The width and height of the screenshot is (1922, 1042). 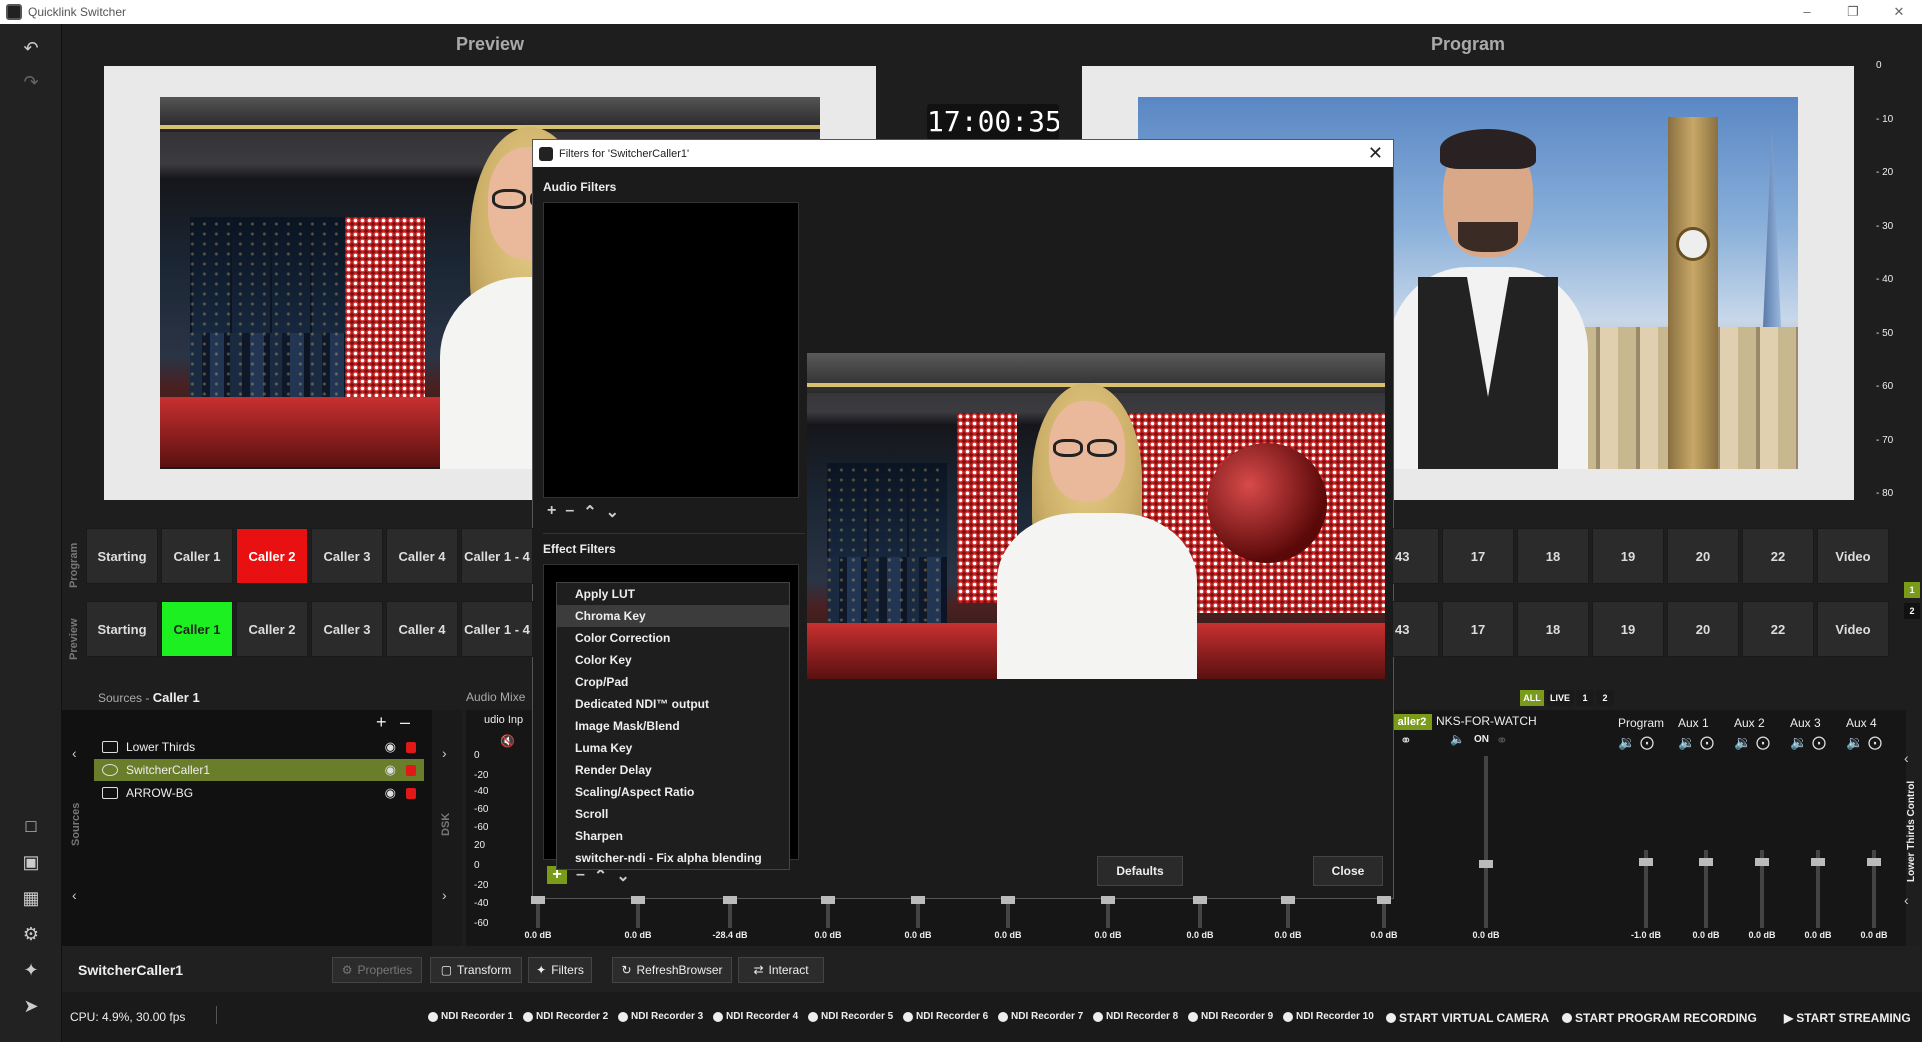 What do you see at coordinates (1457, 739) in the screenshot?
I see `channel-speaker-icon: 🔈` at bounding box center [1457, 739].